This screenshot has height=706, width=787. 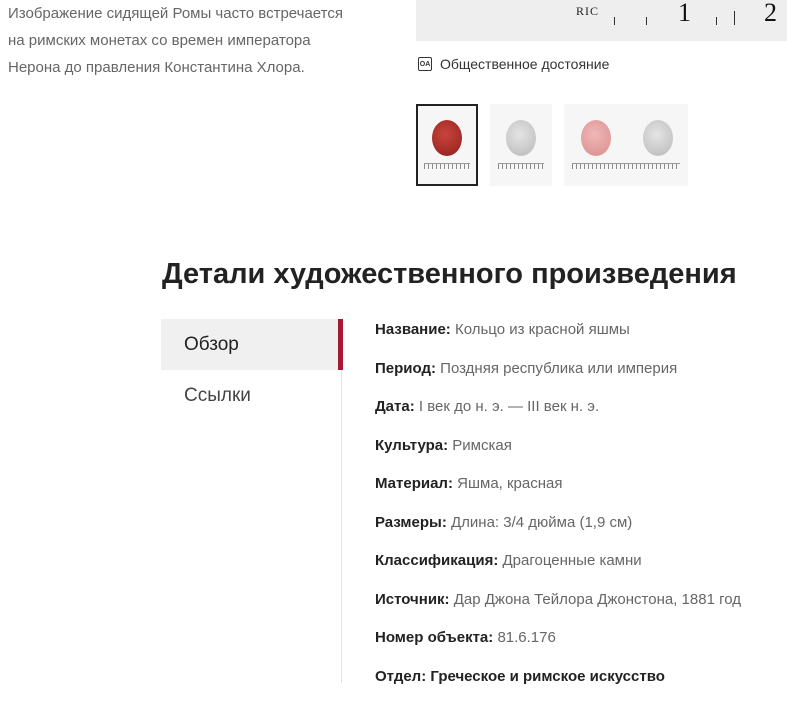 I want to click on main-artwork-image: RIC 1 2, so click(x=601, y=20).